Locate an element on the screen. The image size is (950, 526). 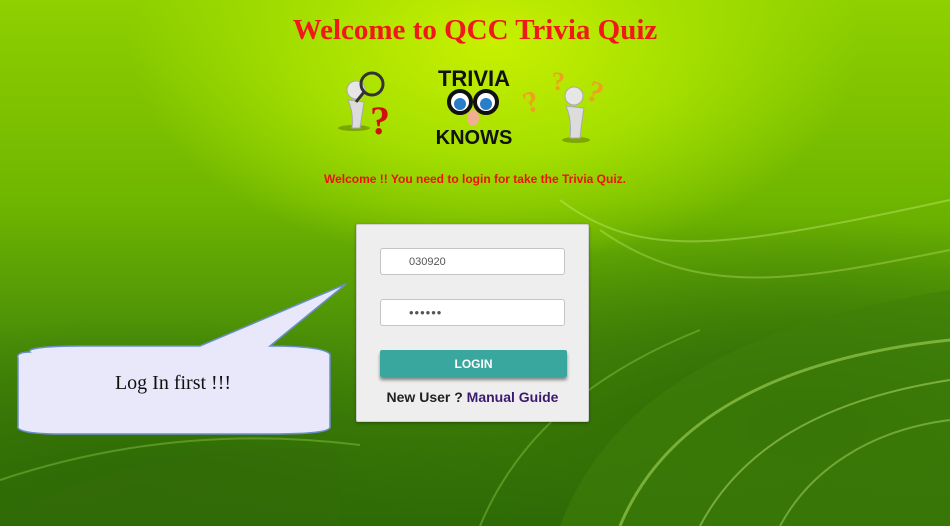
password-input is located at coordinates (472, 312).